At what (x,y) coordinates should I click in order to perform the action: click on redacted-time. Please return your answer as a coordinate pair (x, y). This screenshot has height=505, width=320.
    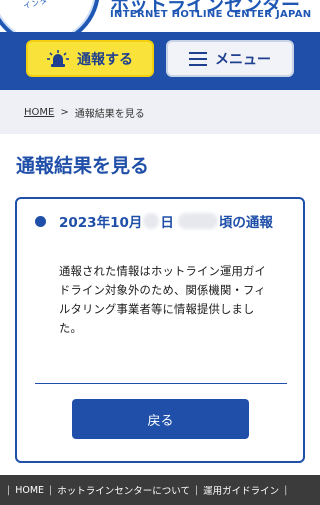
    Looking at the image, I should click on (197, 221).